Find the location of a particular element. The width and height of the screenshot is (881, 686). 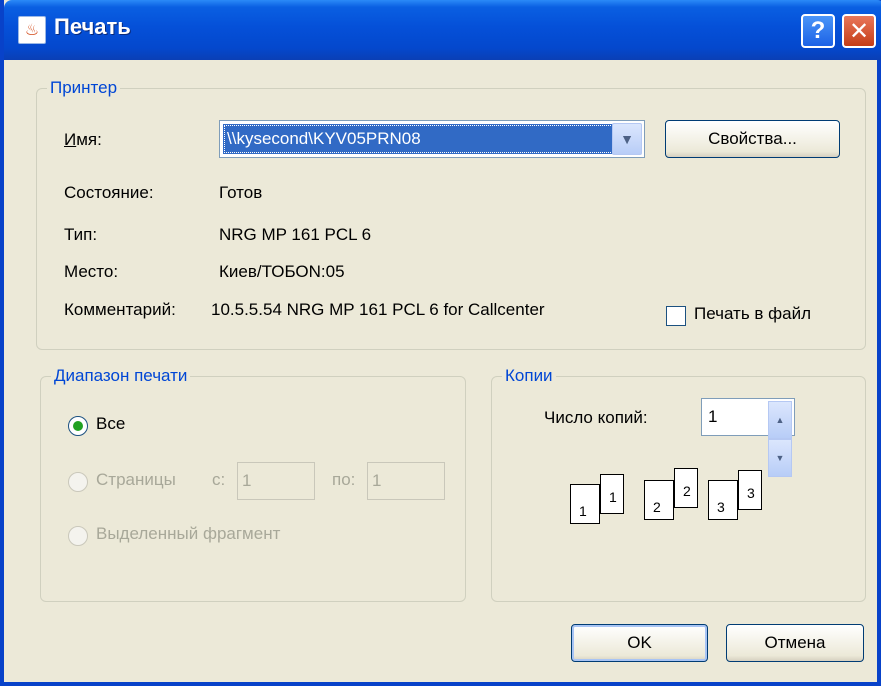

range-selection-label: Выделенный фрагмент is located at coordinates (188, 534).